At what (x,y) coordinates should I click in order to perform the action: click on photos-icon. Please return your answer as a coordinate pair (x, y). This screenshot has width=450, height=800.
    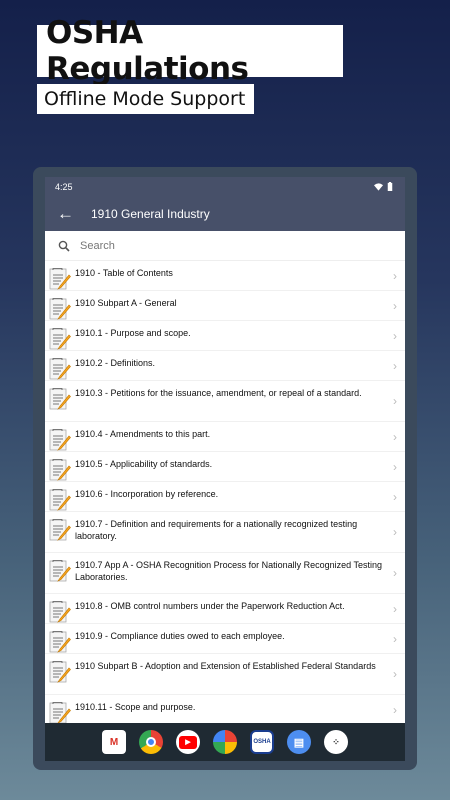
    Looking at the image, I should click on (225, 742).